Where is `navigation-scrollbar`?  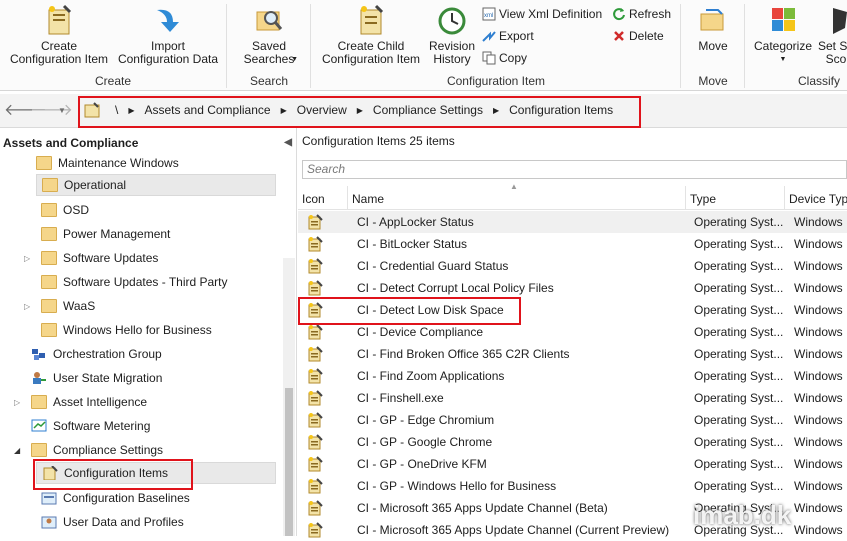 navigation-scrollbar is located at coordinates (289, 397).